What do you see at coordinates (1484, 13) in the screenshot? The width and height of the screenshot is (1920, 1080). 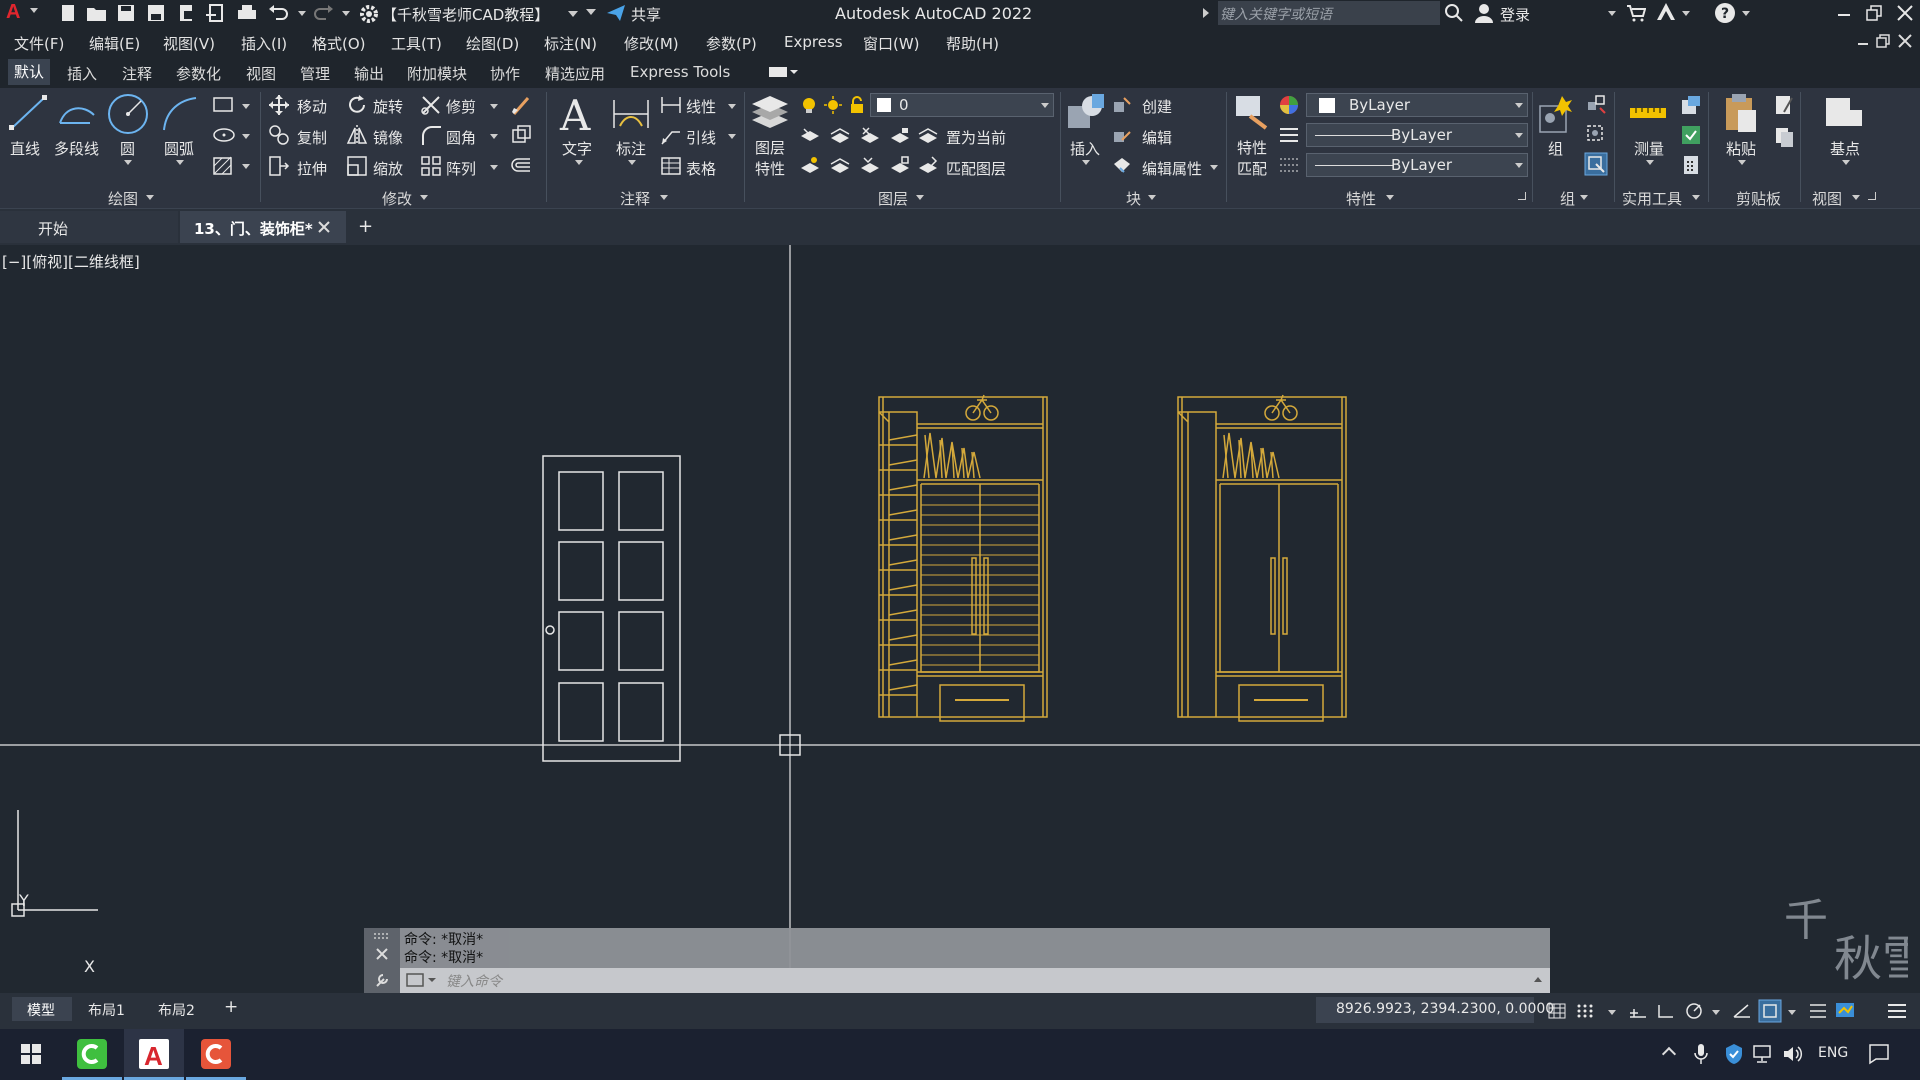 I see `user-icon` at bounding box center [1484, 13].